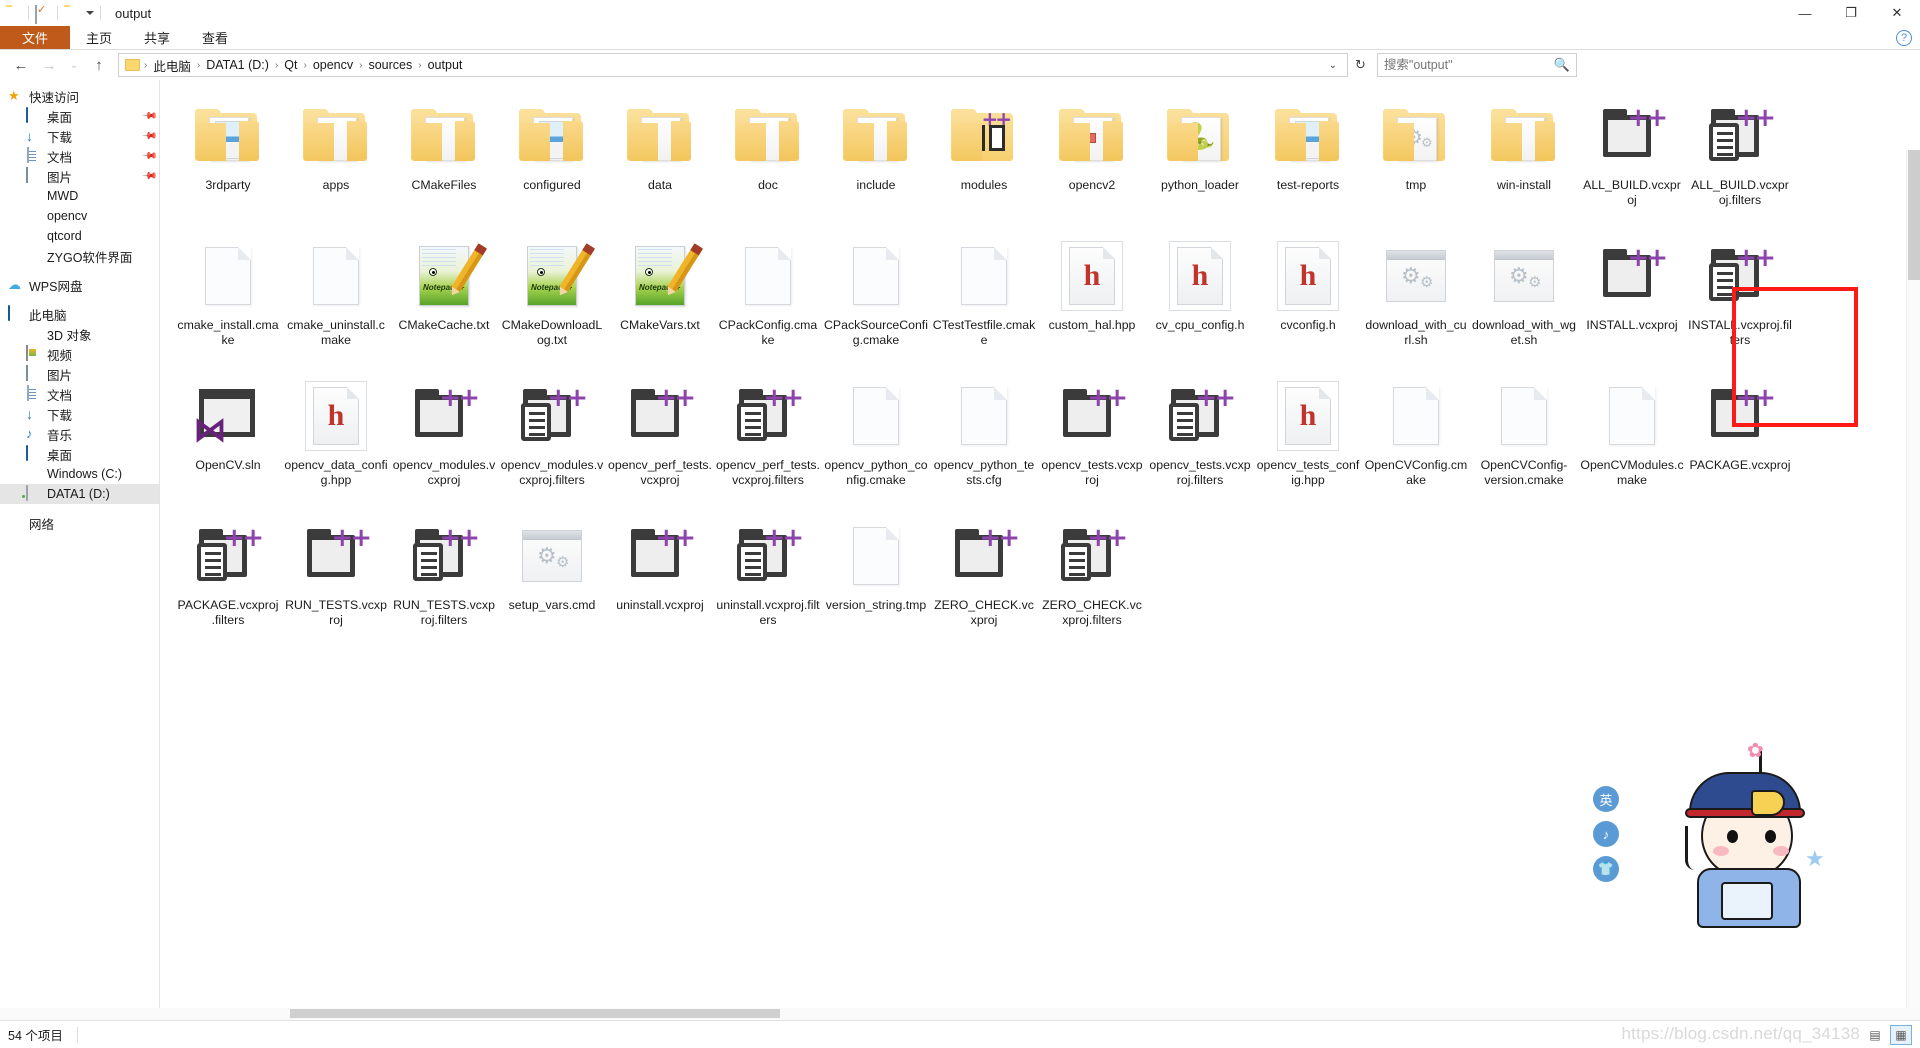 Image resolution: width=1920 pixels, height=1048 pixels. Describe the element at coordinates (1524, 440) in the screenshot. I see `file-item: OpenCVConfig-version.cmake` at that location.